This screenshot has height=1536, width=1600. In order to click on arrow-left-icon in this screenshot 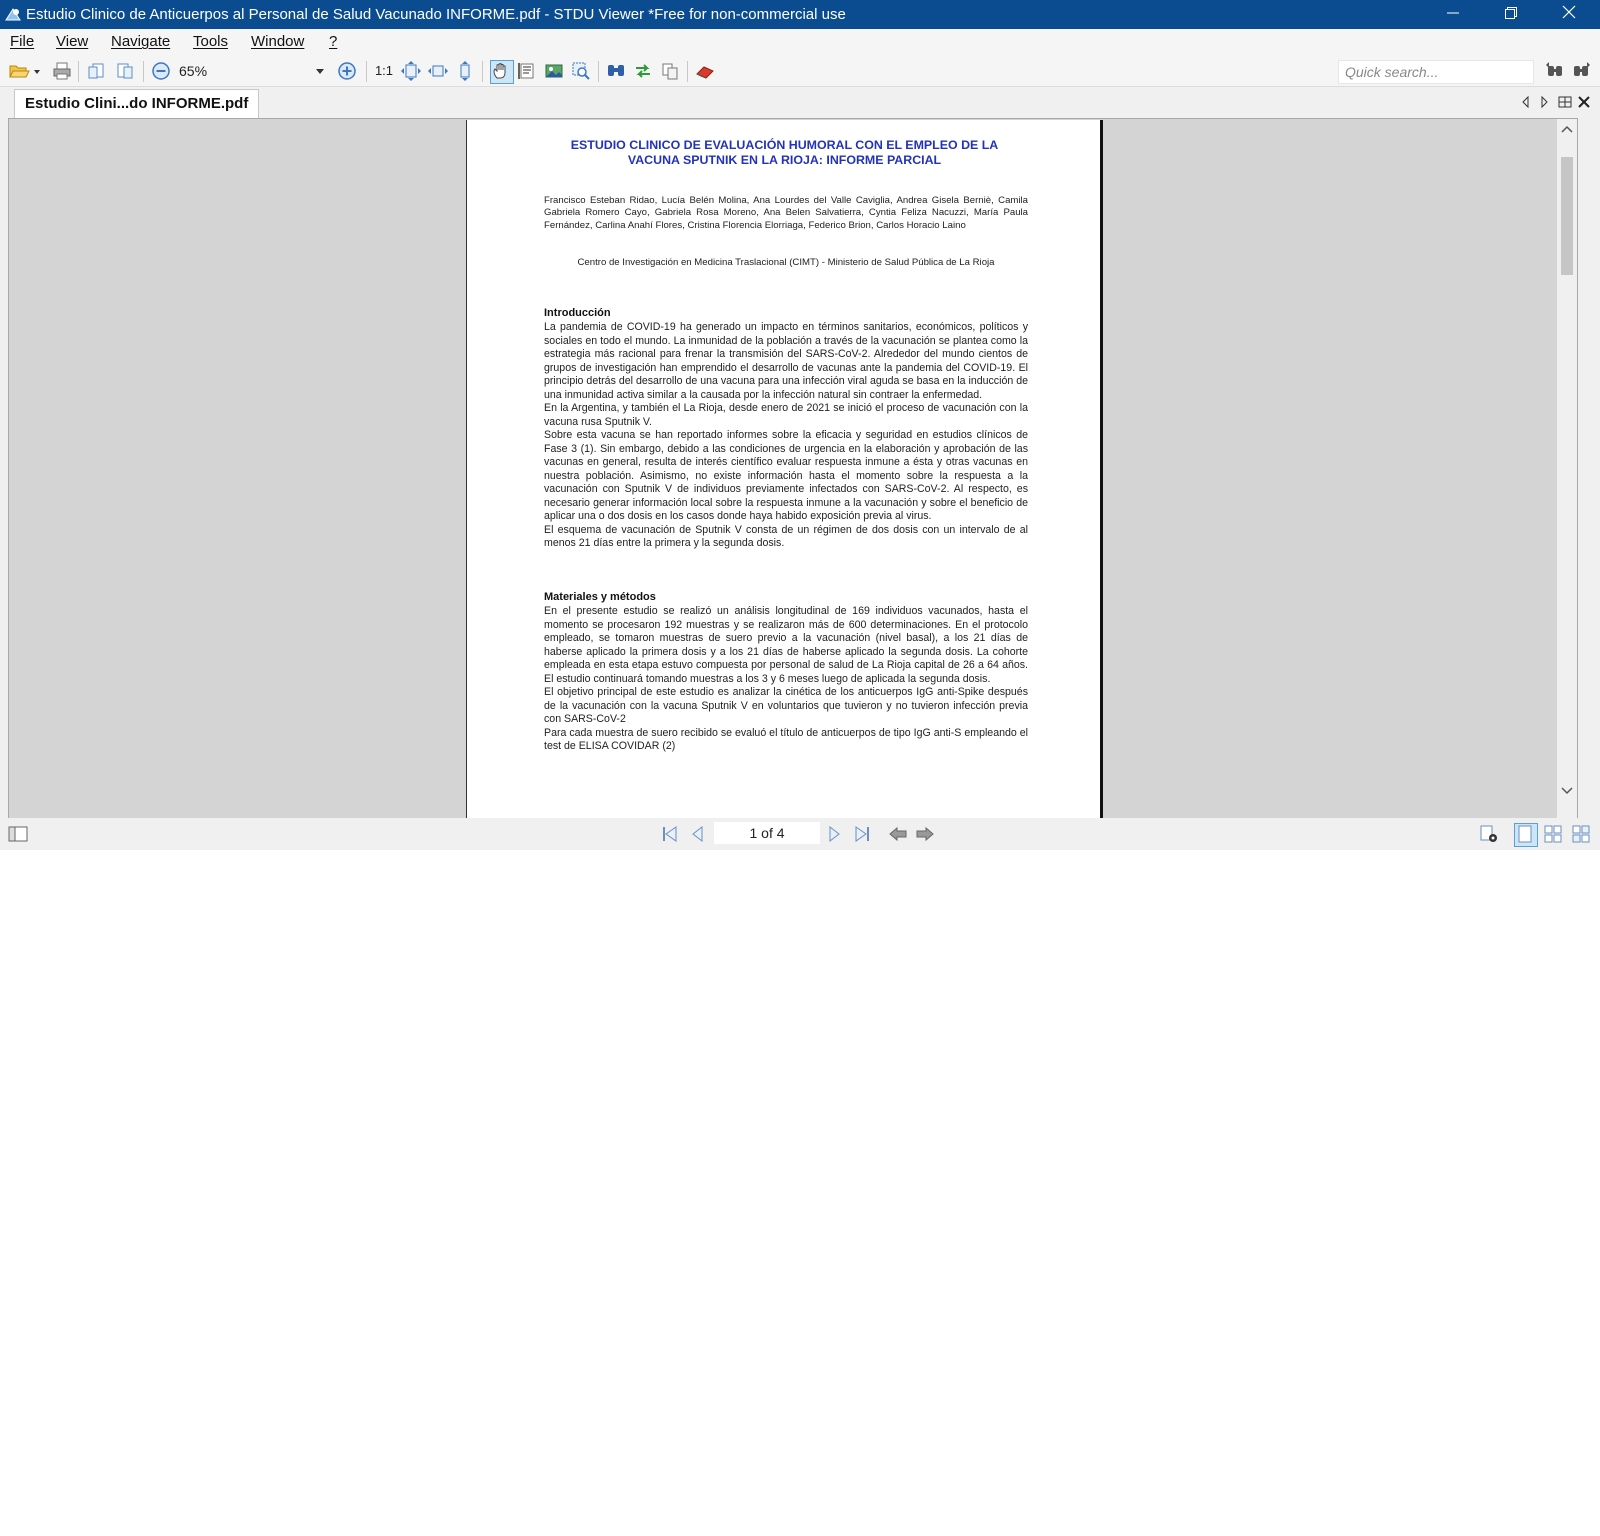, I will do `click(898, 834)`.